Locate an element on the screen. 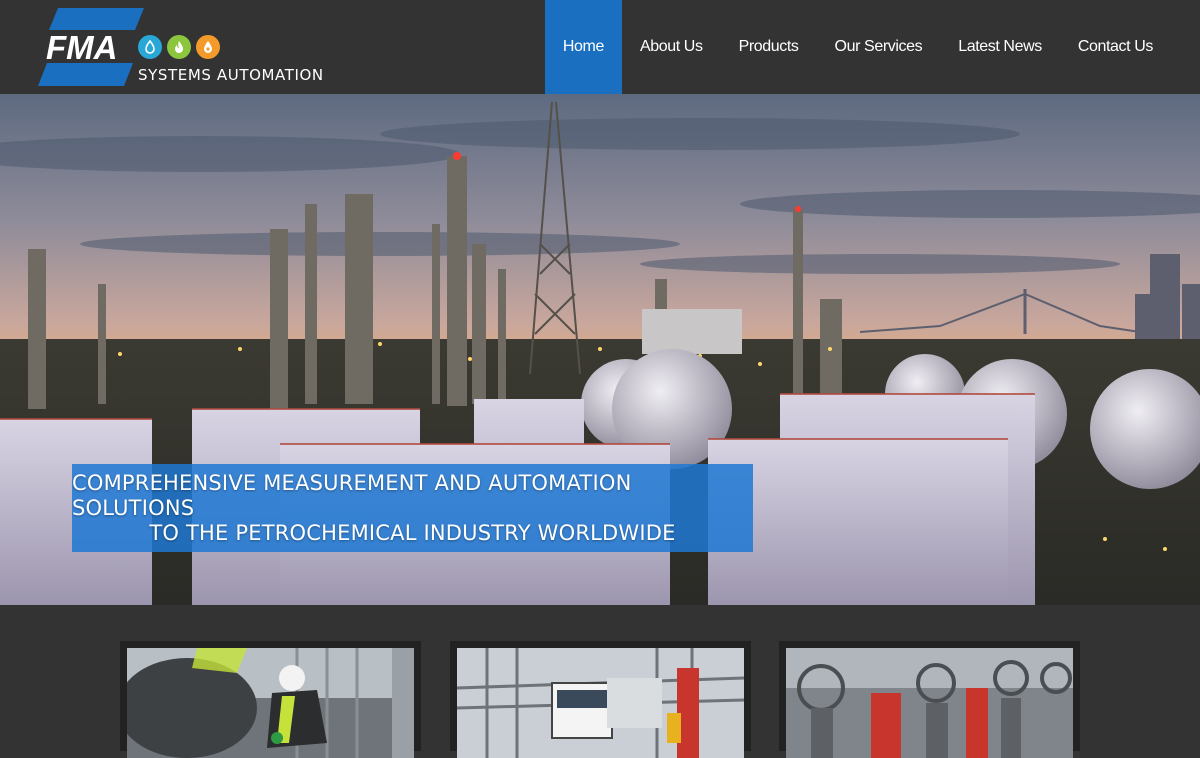 The height and width of the screenshot is (758, 1200). card-tanker is located at coordinates (600, 699).